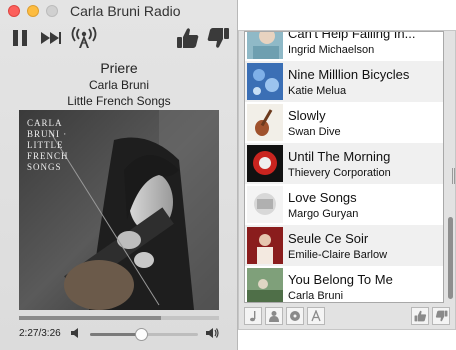 The height and width of the screenshot is (350, 456). I want to click on song-info-button, so click(253, 316).